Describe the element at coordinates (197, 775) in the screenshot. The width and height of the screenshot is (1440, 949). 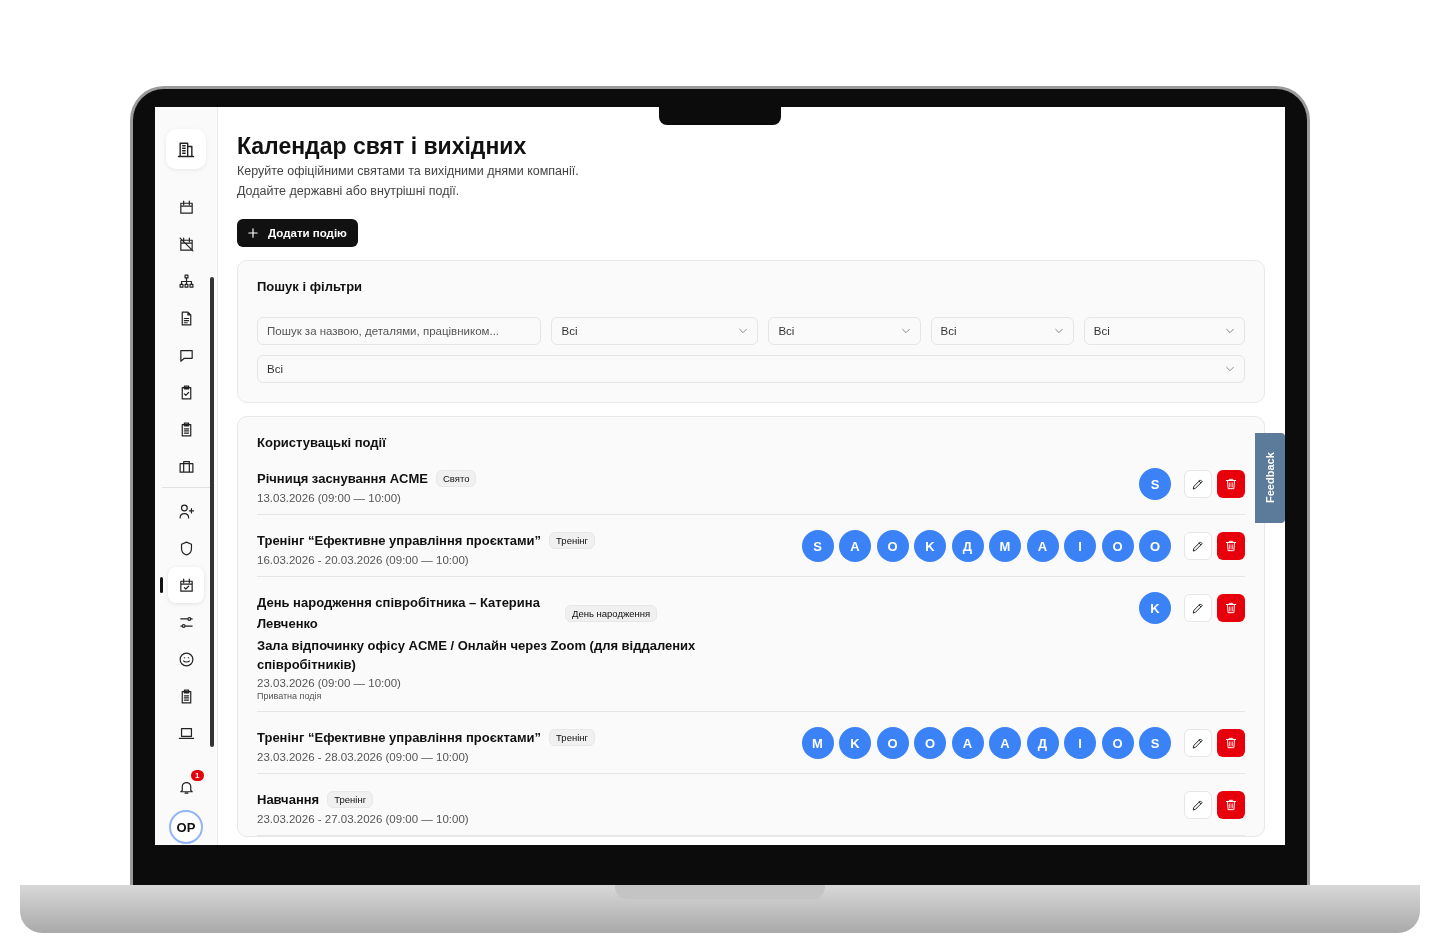
I see `notification-badge: 1` at that location.